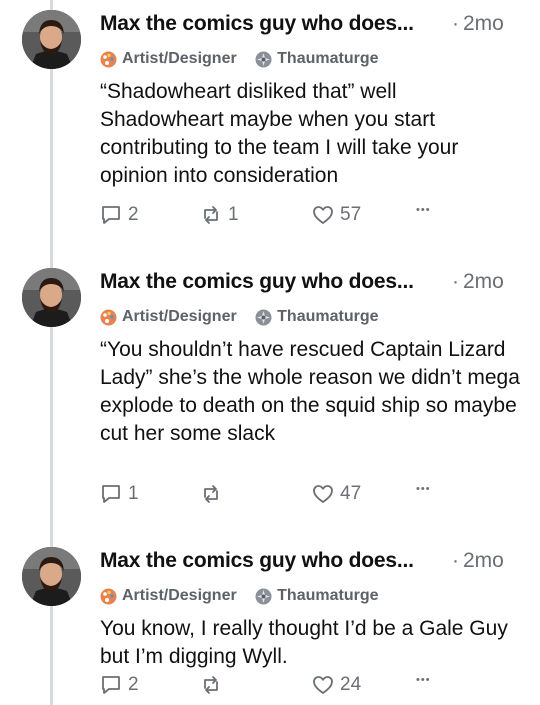  Describe the element at coordinates (133, 493) in the screenshot. I see `reply-count: 1` at that location.